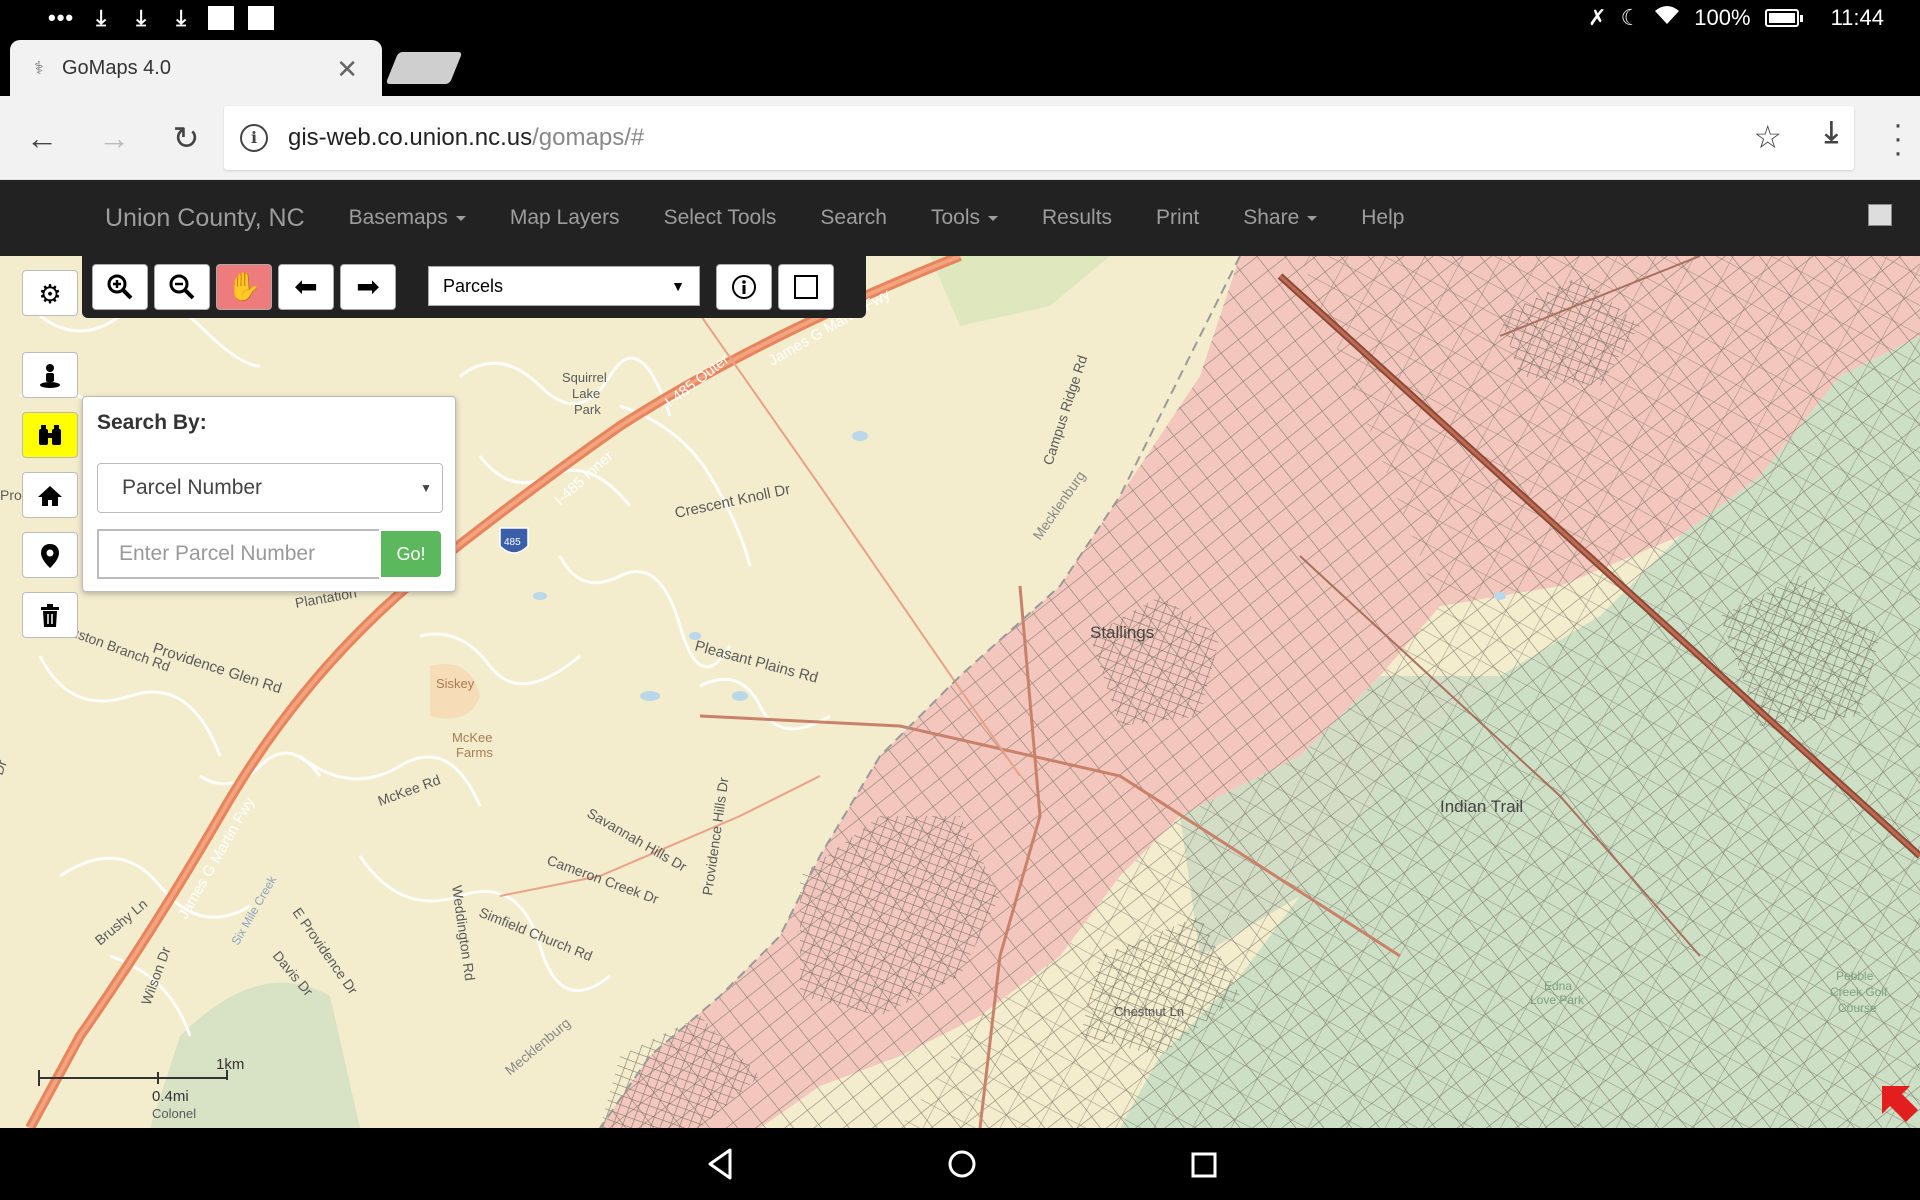 The height and width of the screenshot is (1200, 1920). Describe the element at coordinates (1149, 1011) in the screenshot. I see `label-chestnut: Chestnut Ln` at that location.